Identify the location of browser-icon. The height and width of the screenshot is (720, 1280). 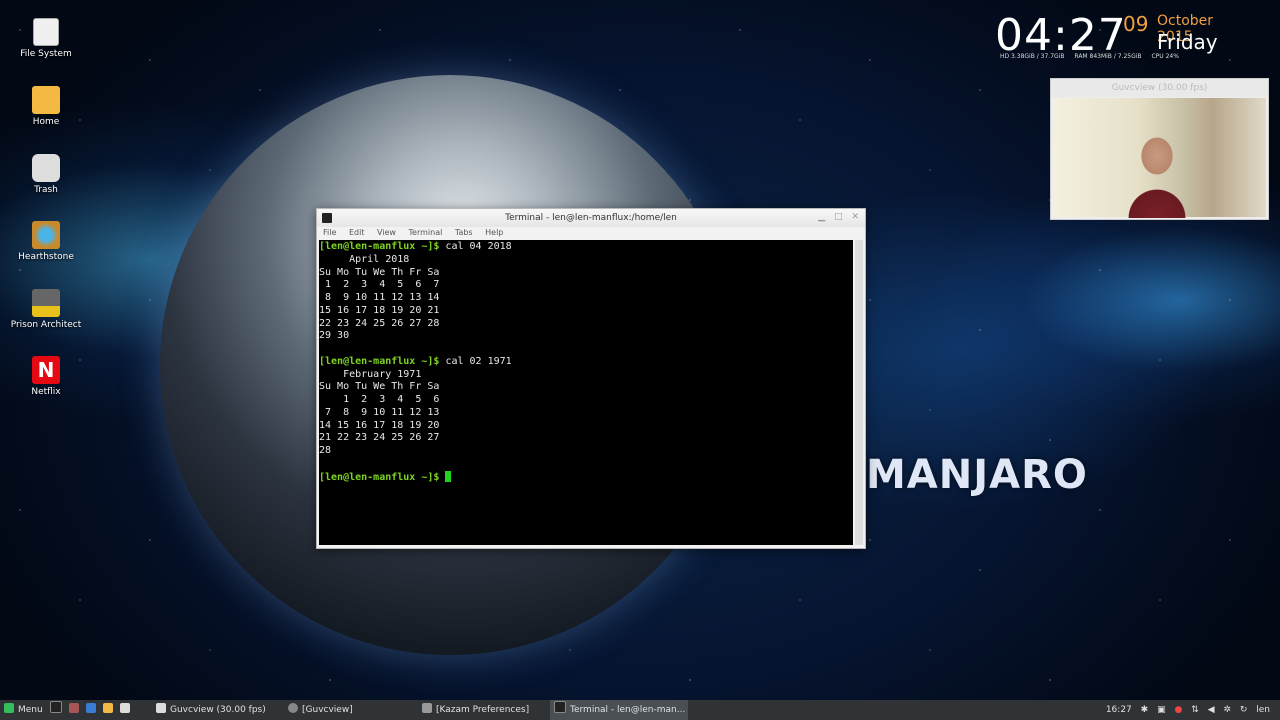
(90, 708).